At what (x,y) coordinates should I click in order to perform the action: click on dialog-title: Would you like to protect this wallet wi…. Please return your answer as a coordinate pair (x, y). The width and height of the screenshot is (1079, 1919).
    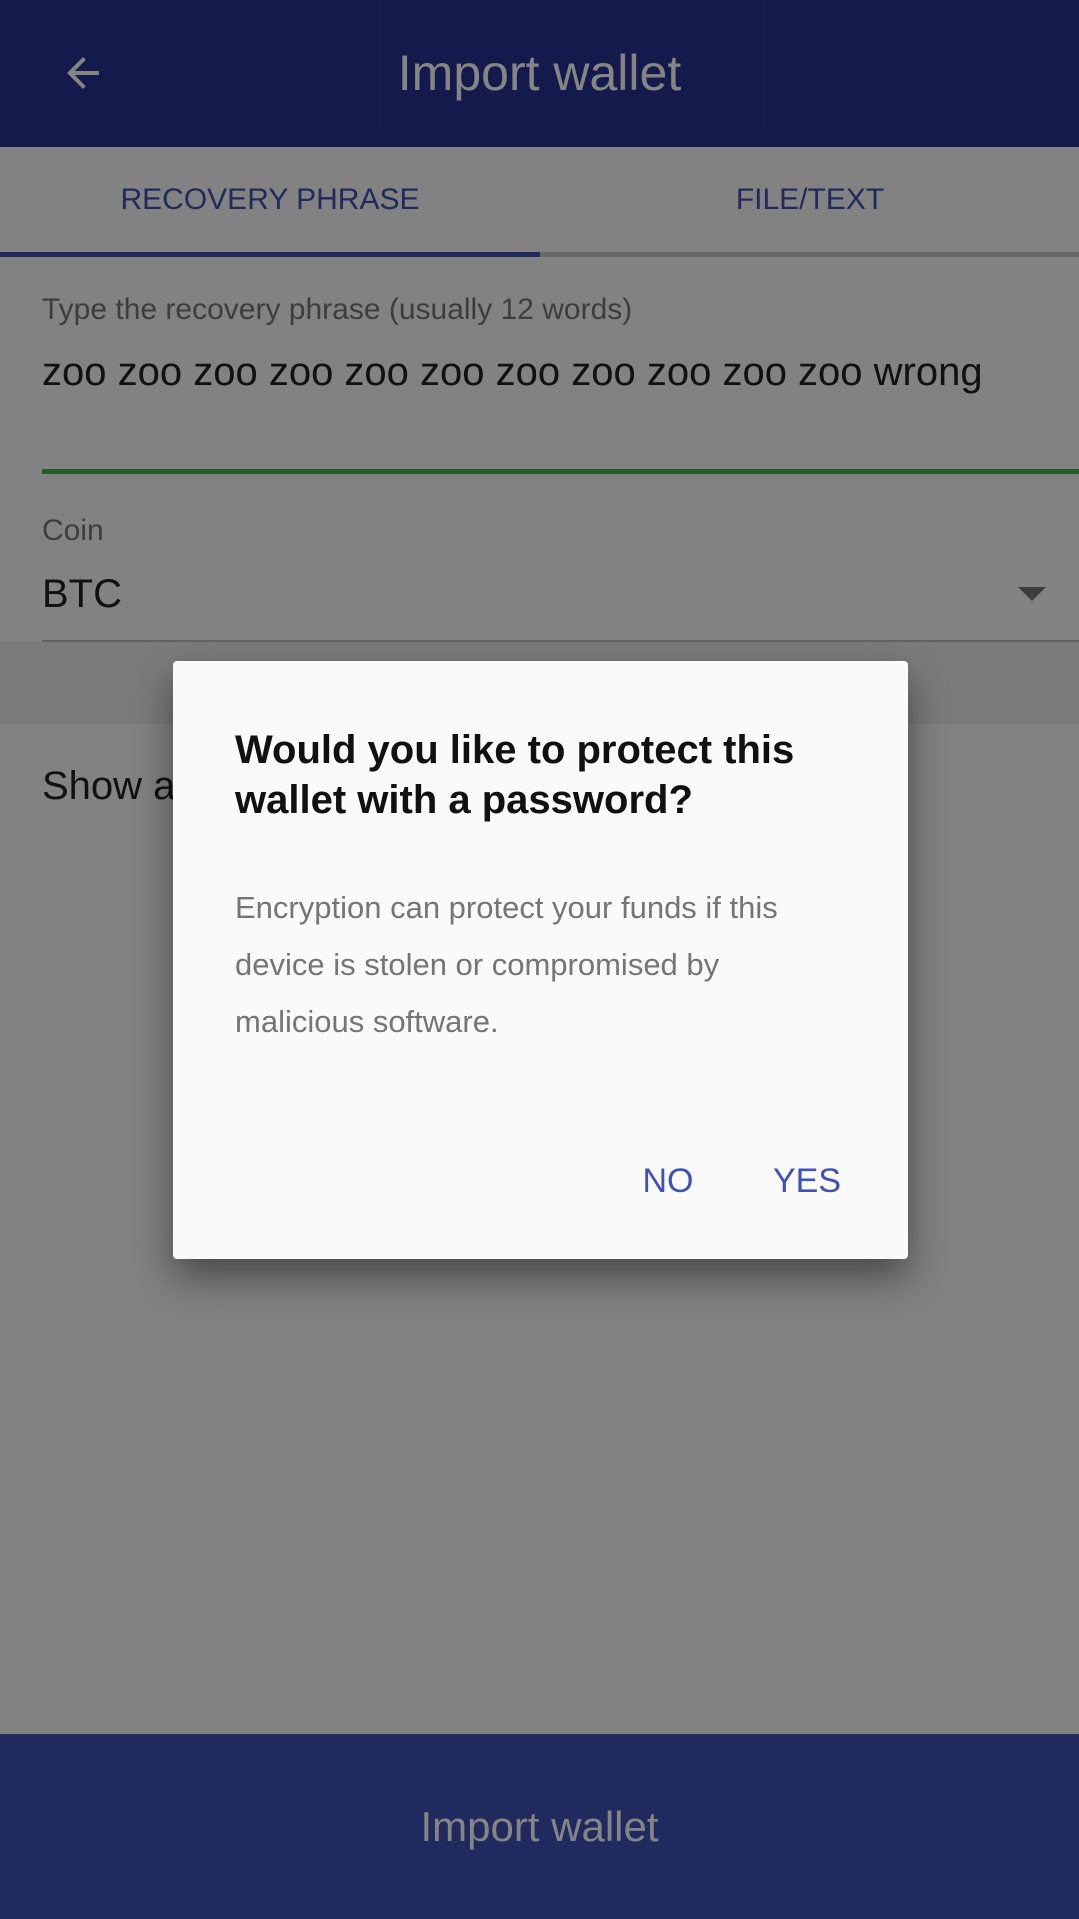
    Looking at the image, I should click on (515, 775).